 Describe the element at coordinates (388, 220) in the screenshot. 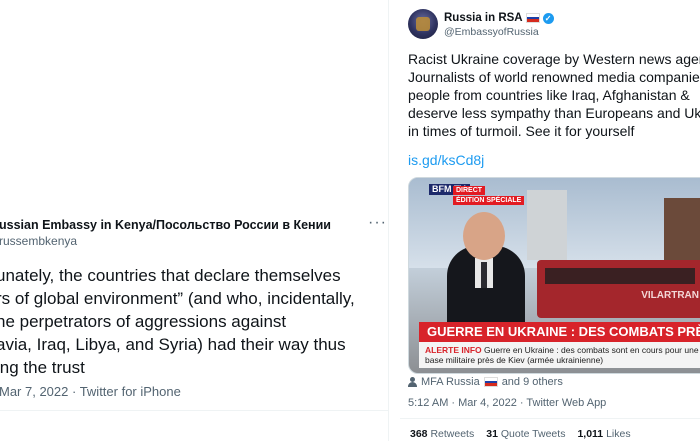

I see `column-divider` at that location.